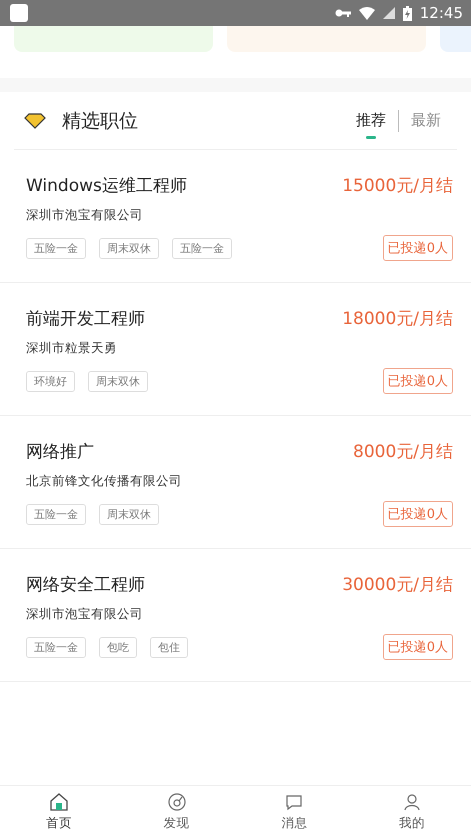  What do you see at coordinates (106, 185) in the screenshot?
I see `job-title: Windows运维工程师` at bounding box center [106, 185].